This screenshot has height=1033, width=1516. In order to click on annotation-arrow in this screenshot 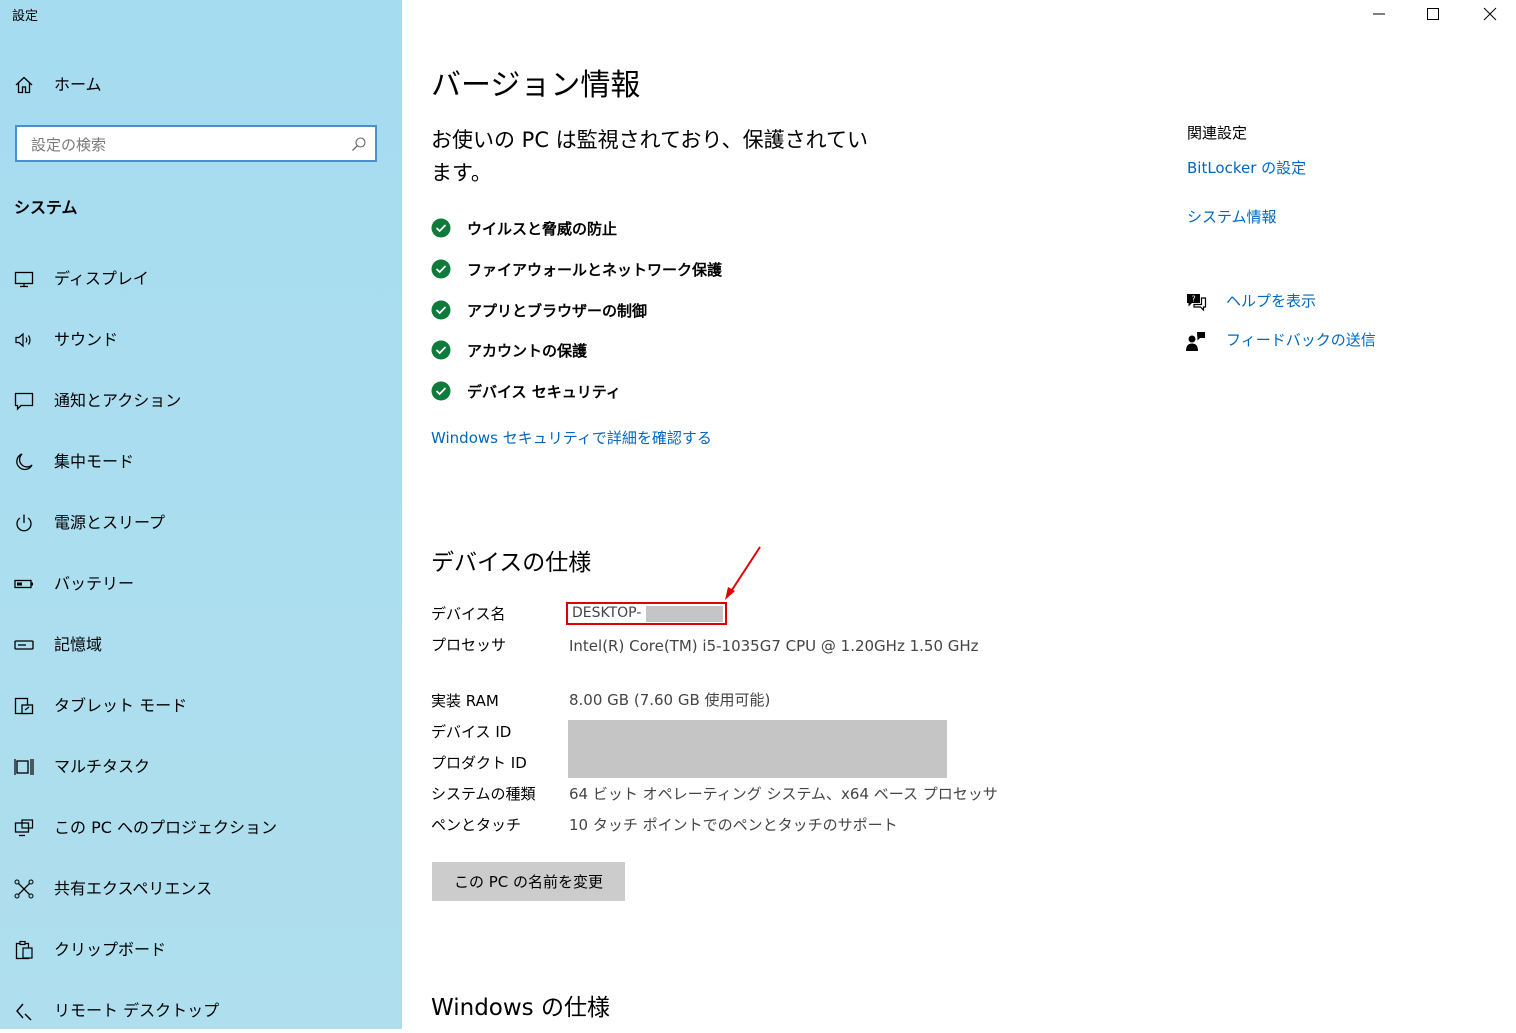, I will do `click(743, 573)`.